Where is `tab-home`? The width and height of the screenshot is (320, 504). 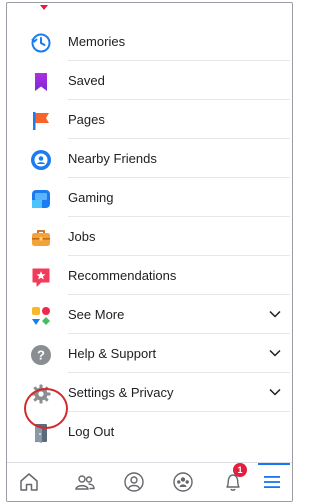
tab-home is located at coordinates (29, 482).